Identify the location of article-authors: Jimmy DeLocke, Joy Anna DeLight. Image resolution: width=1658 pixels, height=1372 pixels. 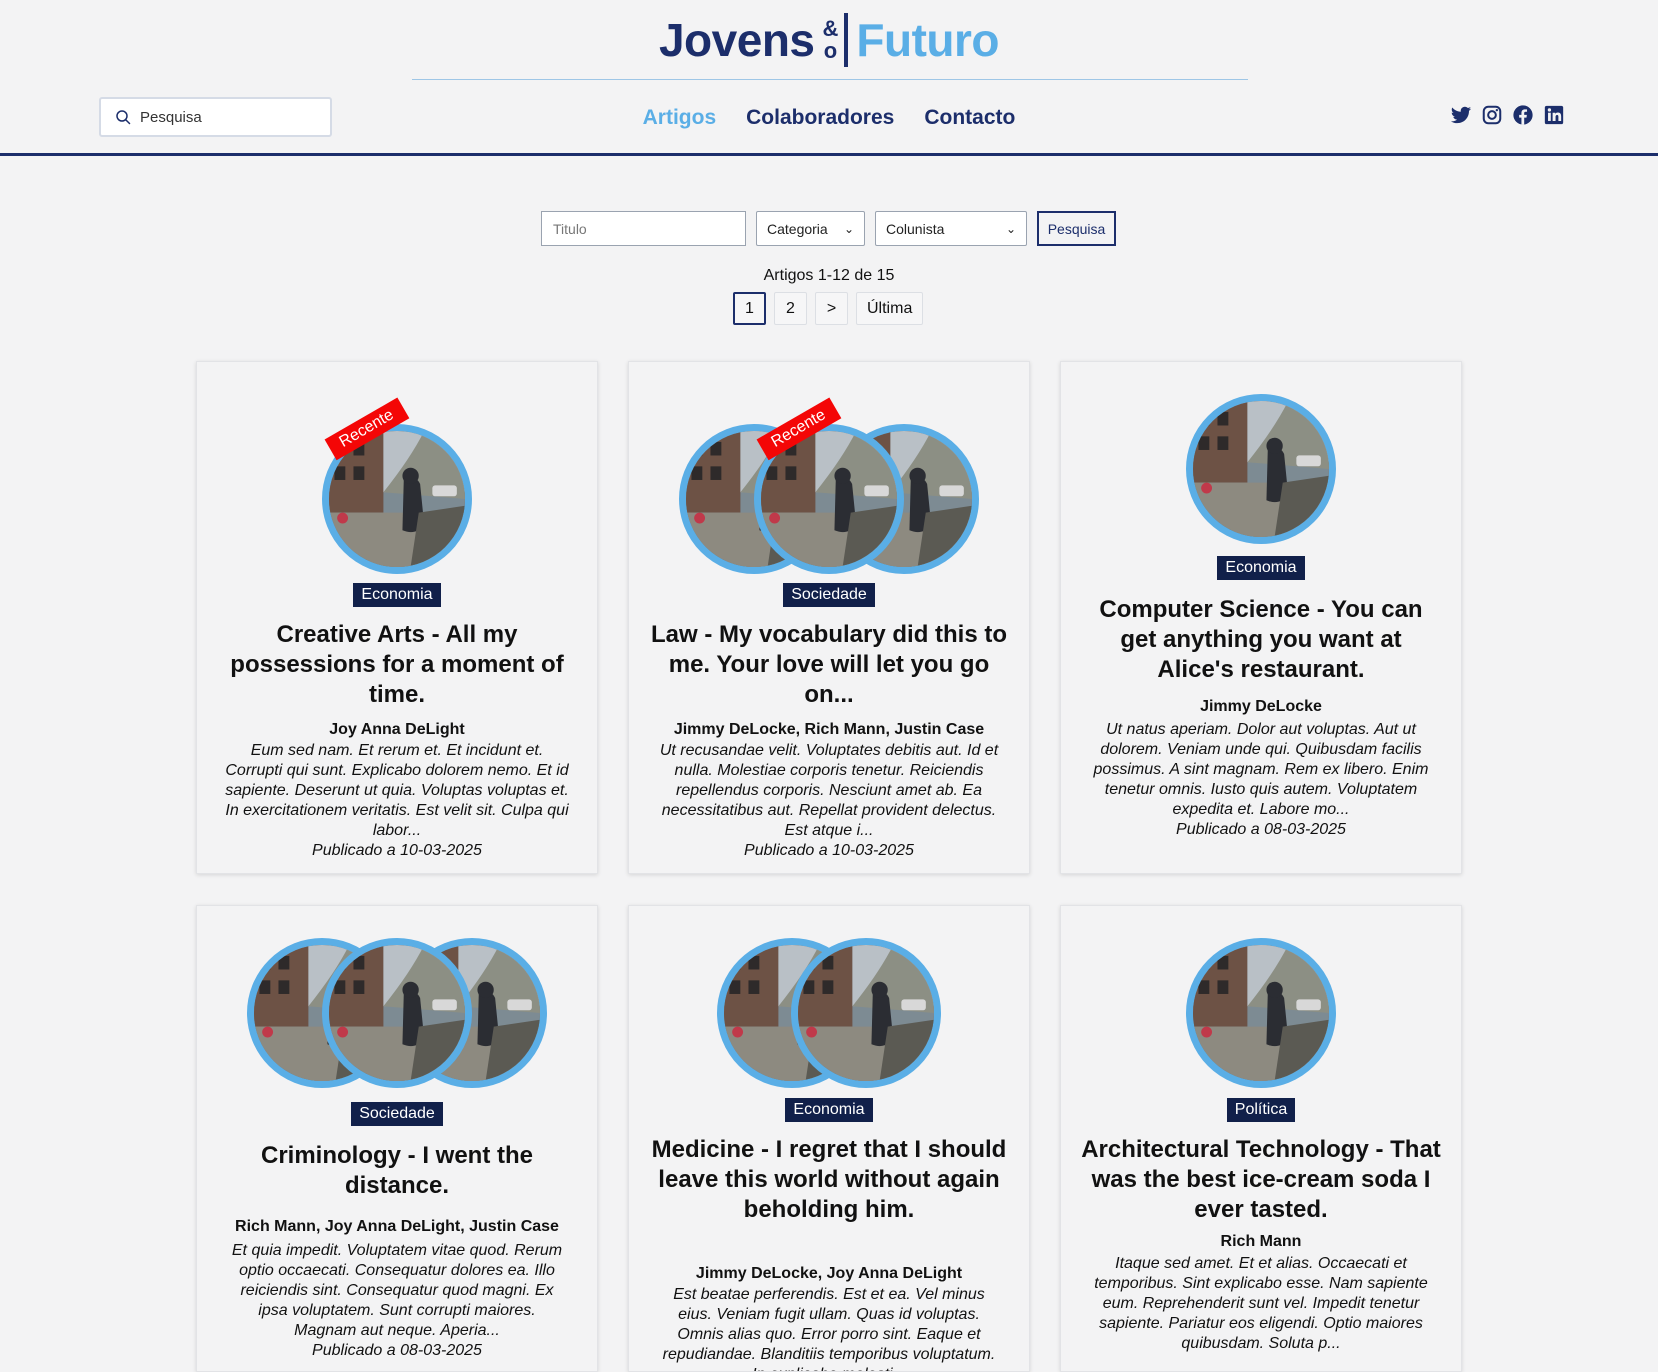
(829, 1273).